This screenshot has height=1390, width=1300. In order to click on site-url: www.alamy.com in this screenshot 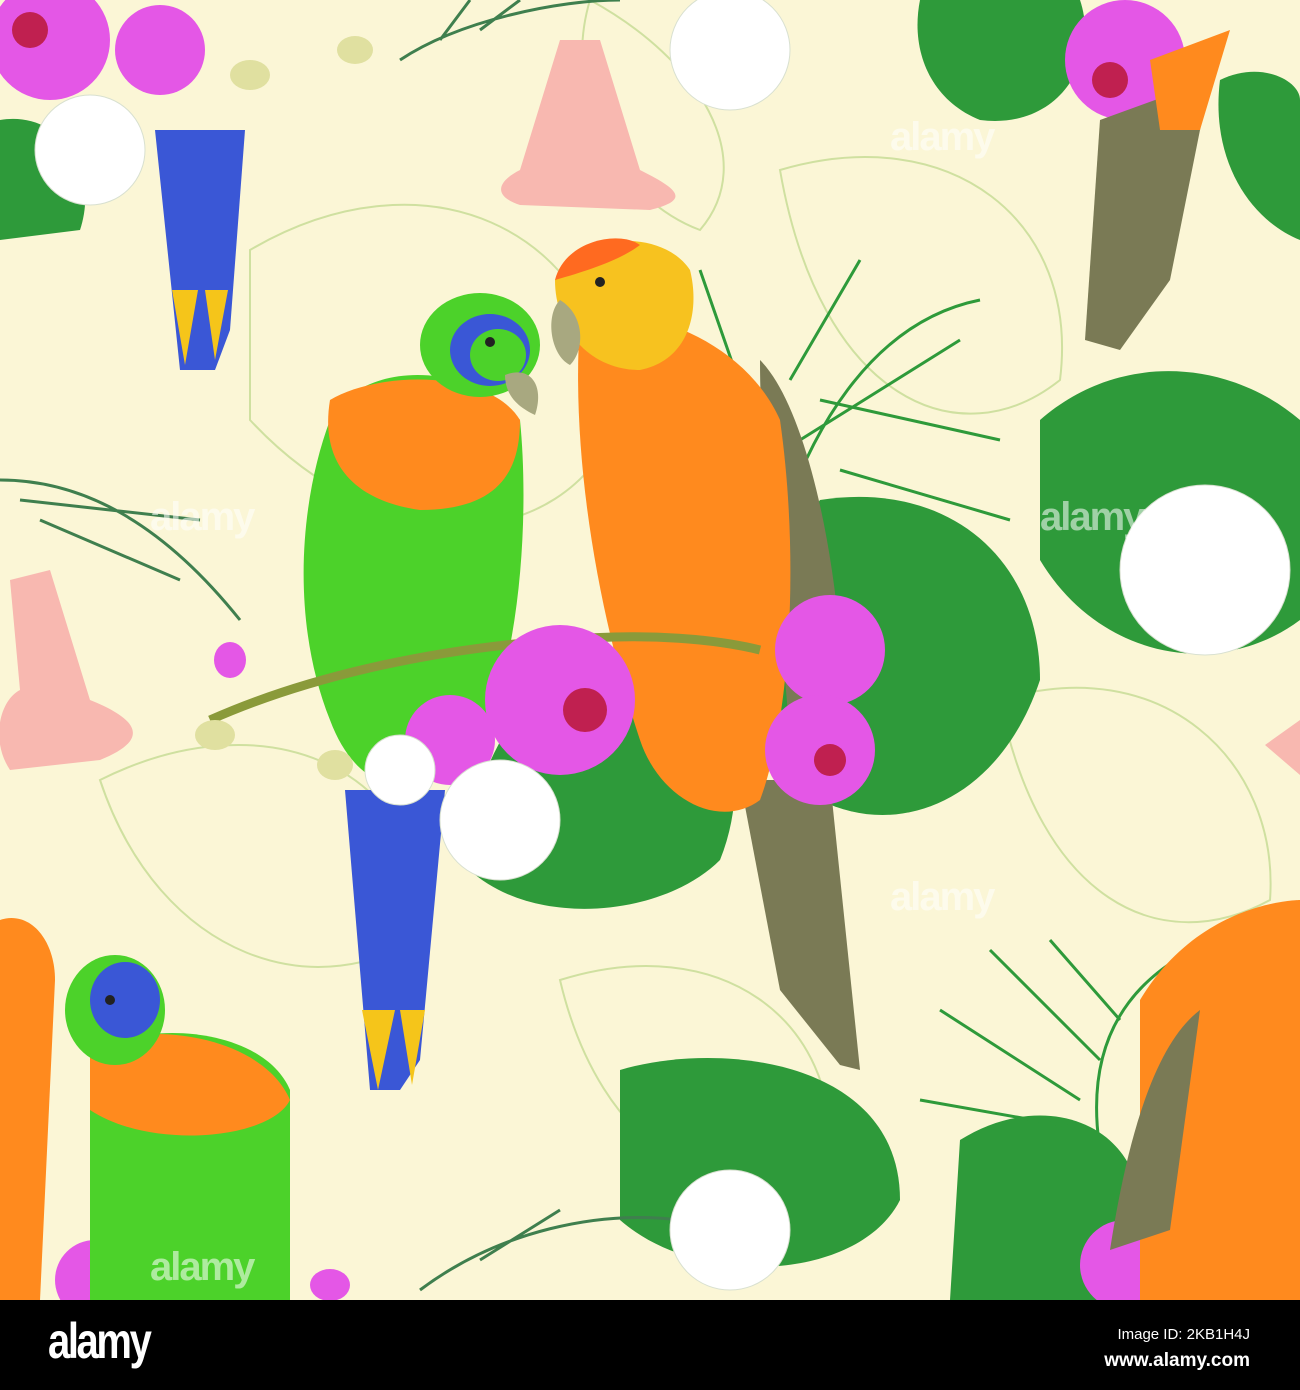, I will do `click(1177, 1360)`.